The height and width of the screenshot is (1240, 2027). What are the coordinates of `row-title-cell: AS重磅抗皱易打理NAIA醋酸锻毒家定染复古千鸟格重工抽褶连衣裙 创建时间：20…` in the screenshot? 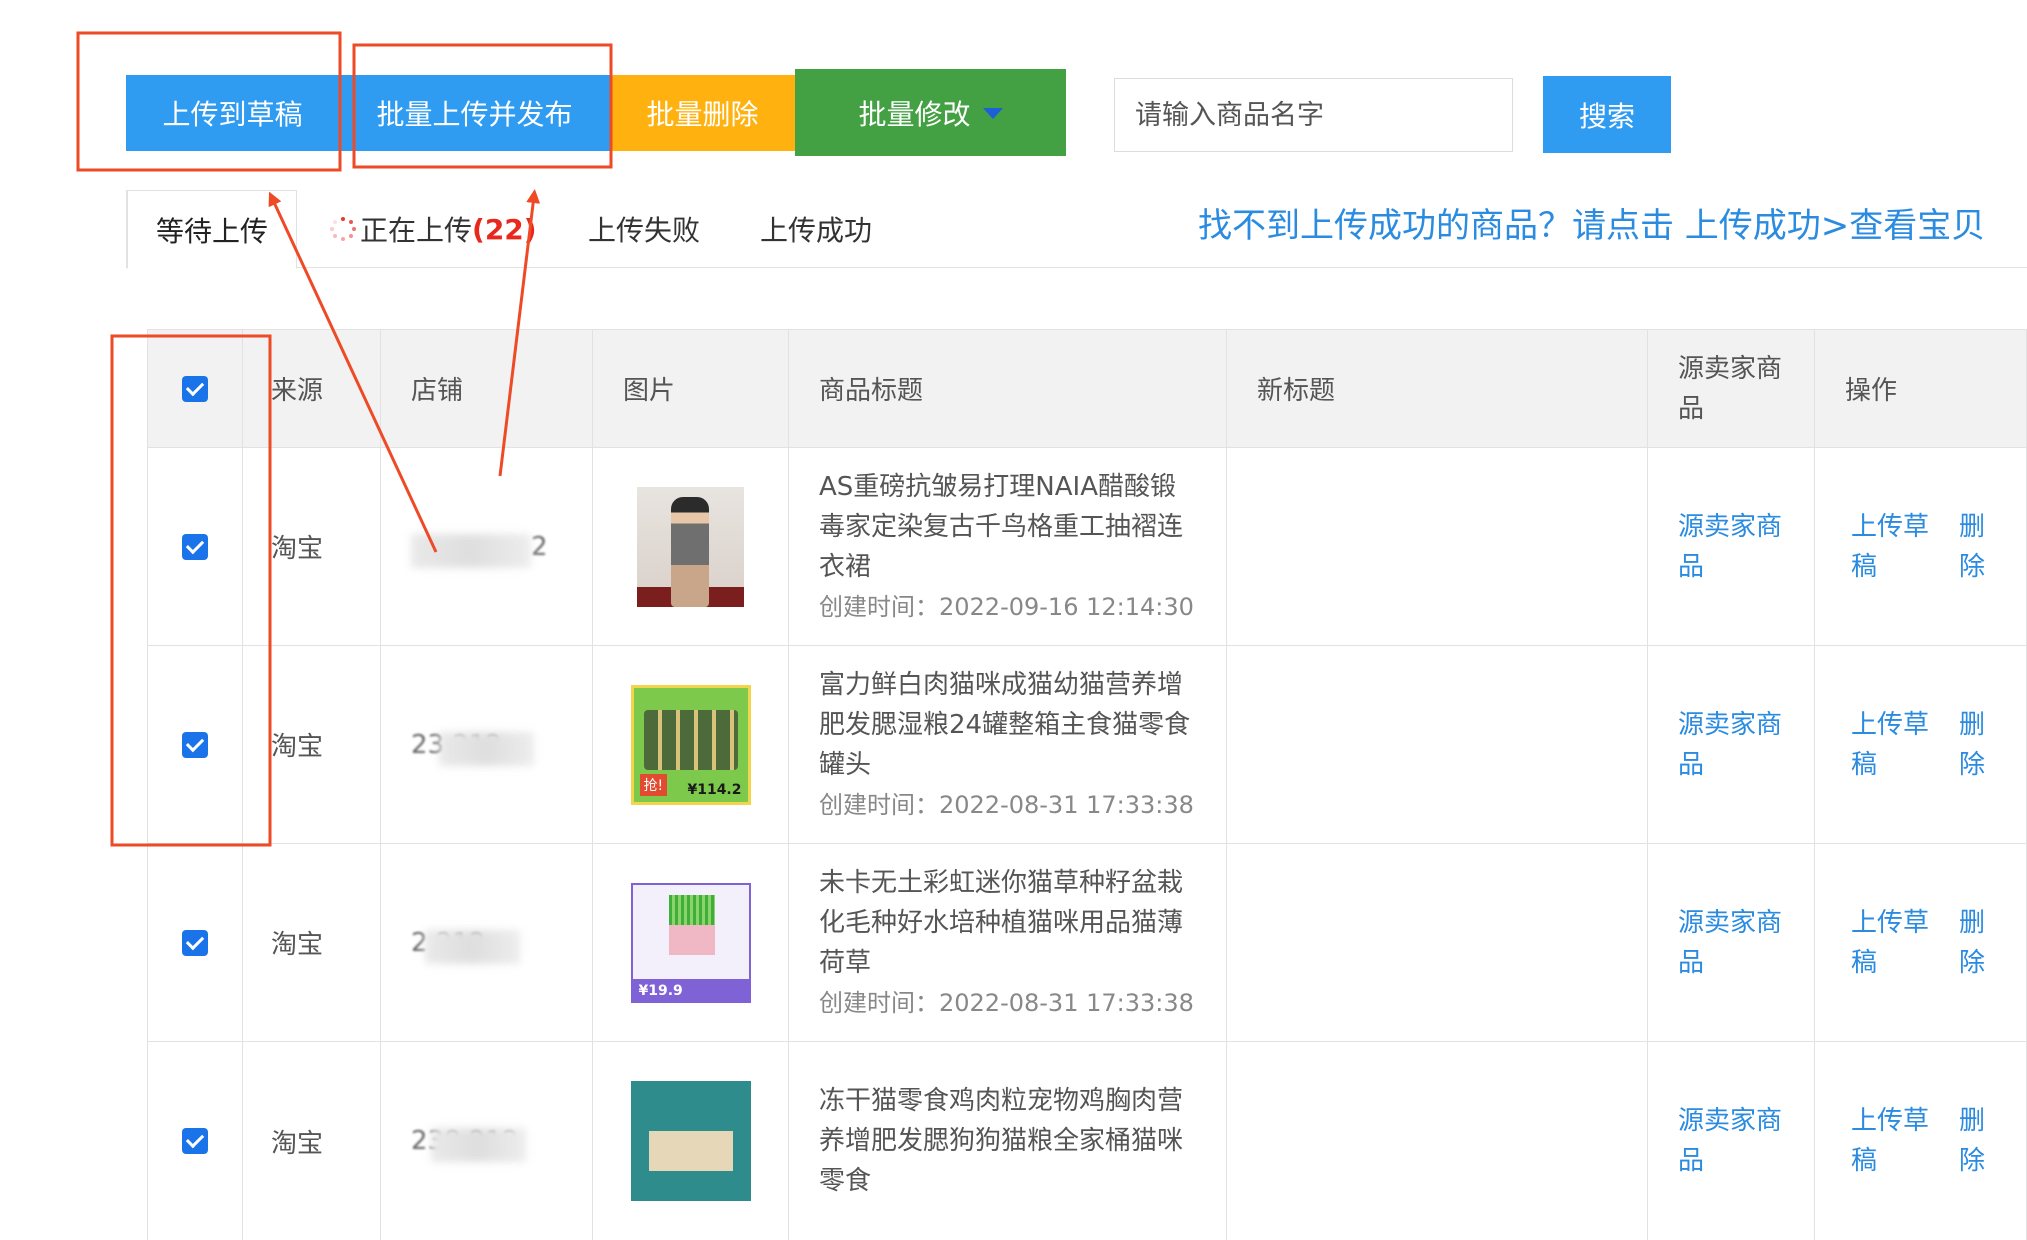 It's located at (1007, 546).